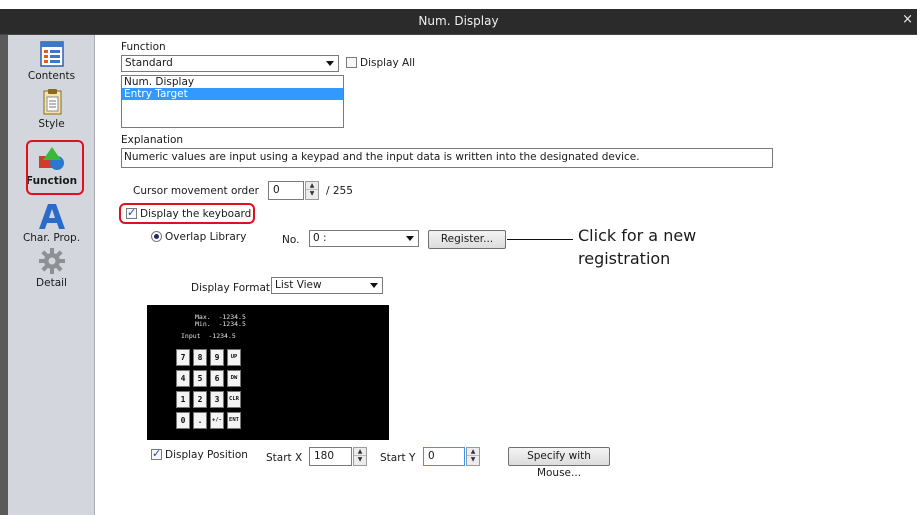  Describe the element at coordinates (183, 420) in the screenshot. I see `keypad-key: 0` at that location.